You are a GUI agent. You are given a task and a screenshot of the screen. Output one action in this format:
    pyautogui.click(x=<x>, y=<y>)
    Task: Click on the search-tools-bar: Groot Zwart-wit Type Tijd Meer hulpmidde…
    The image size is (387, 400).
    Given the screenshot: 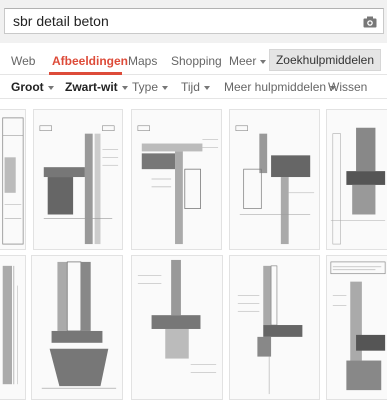 What is the action you would take?
    pyautogui.click(x=193, y=87)
    